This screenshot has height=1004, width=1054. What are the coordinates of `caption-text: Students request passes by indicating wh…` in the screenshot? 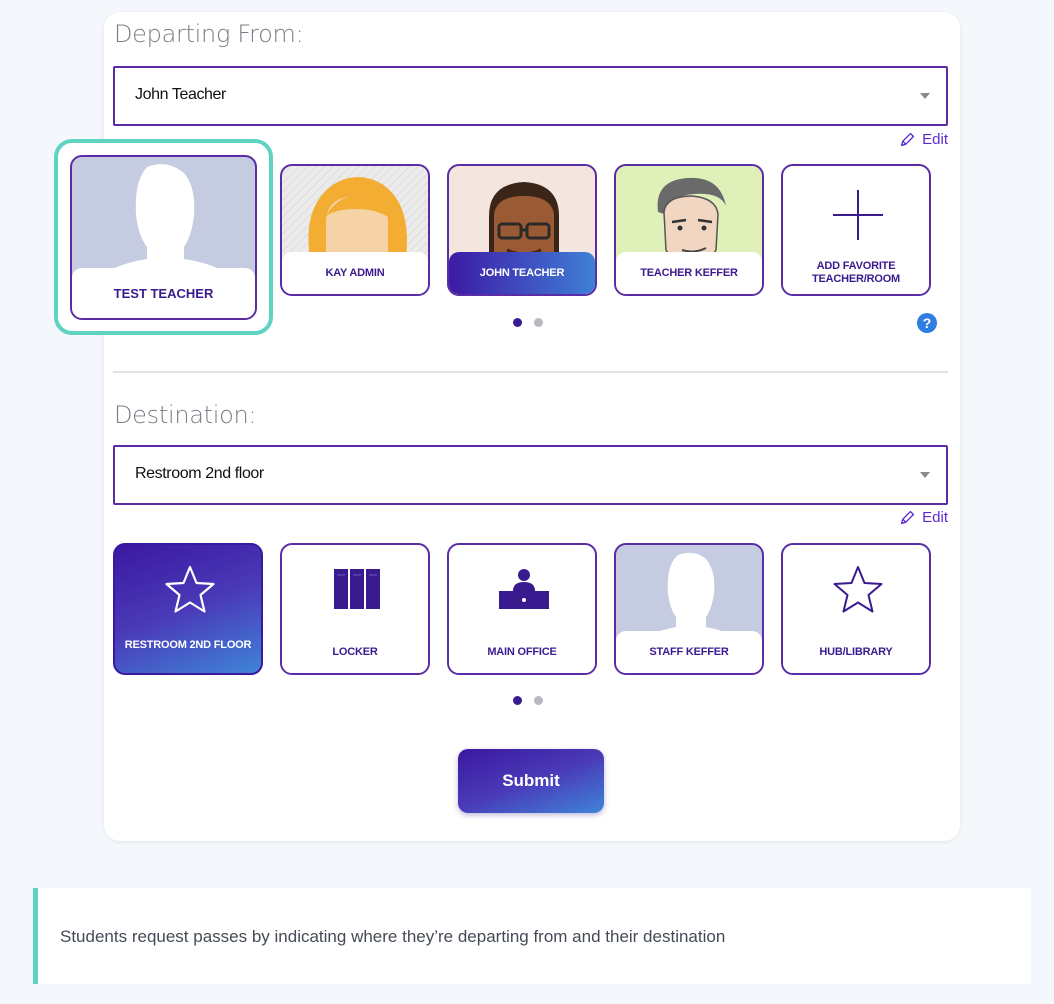 It's located at (393, 936).